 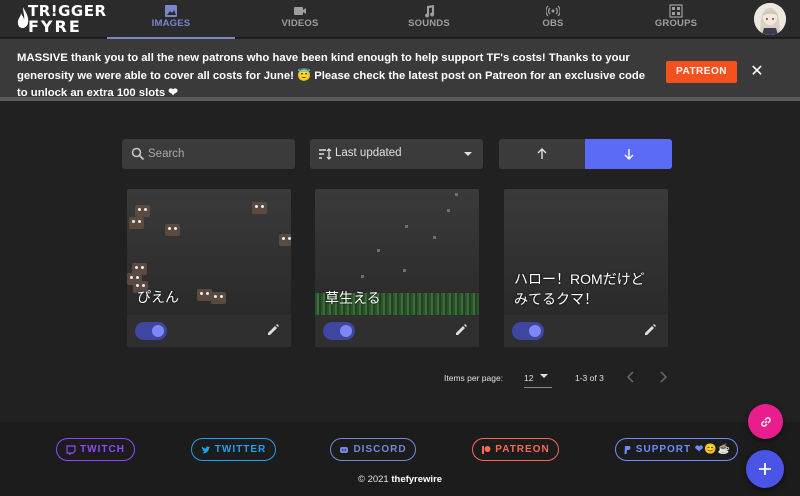 What do you see at coordinates (586, 252) in the screenshot?
I see `card-thumbnail: ハロー！ROMだけどみてるクマ！` at bounding box center [586, 252].